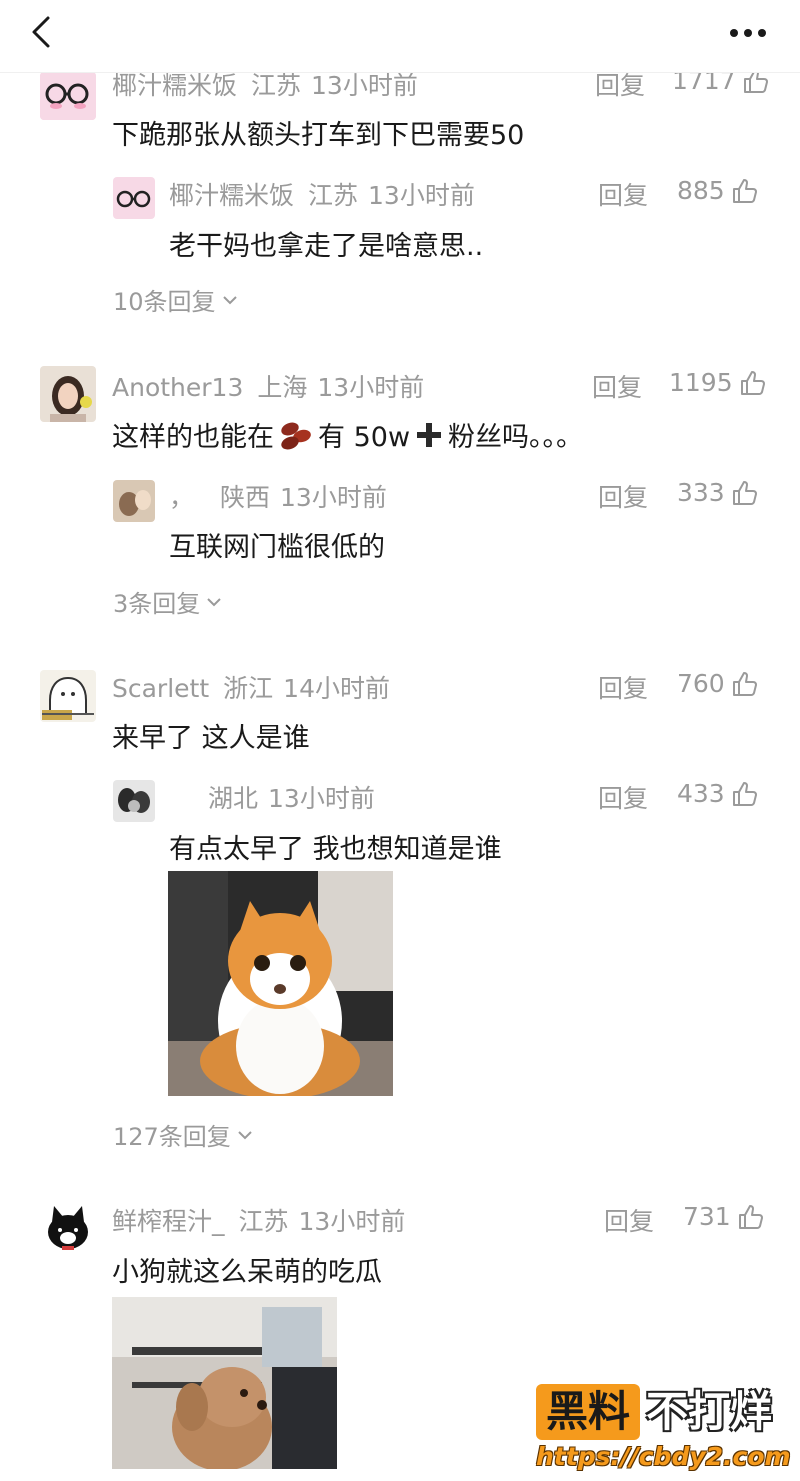 The image size is (800, 1481). Describe the element at coordinates (701, 382) in the screenshot. I see `like-count: 1195` at that location.